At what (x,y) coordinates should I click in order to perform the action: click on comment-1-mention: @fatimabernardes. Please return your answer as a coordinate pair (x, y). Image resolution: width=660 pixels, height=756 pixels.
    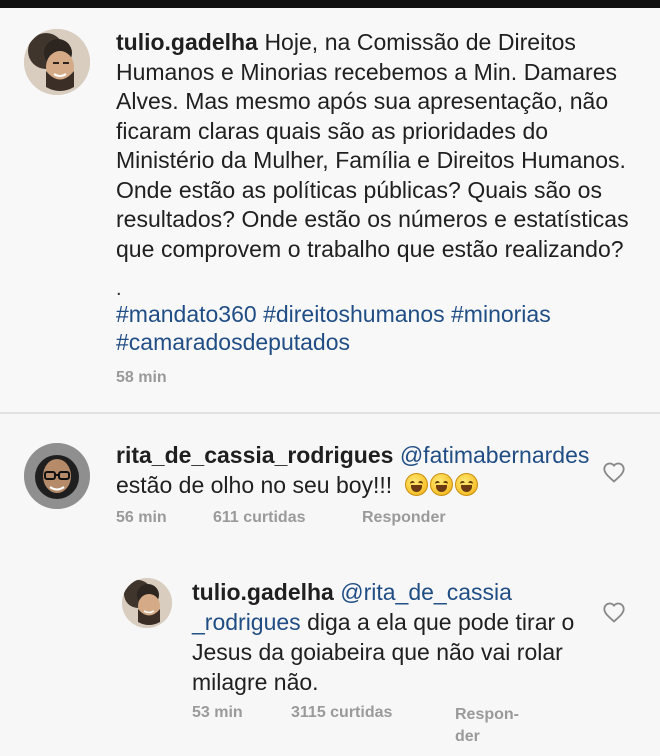
    Looking at the image, I should click on (495, 455).